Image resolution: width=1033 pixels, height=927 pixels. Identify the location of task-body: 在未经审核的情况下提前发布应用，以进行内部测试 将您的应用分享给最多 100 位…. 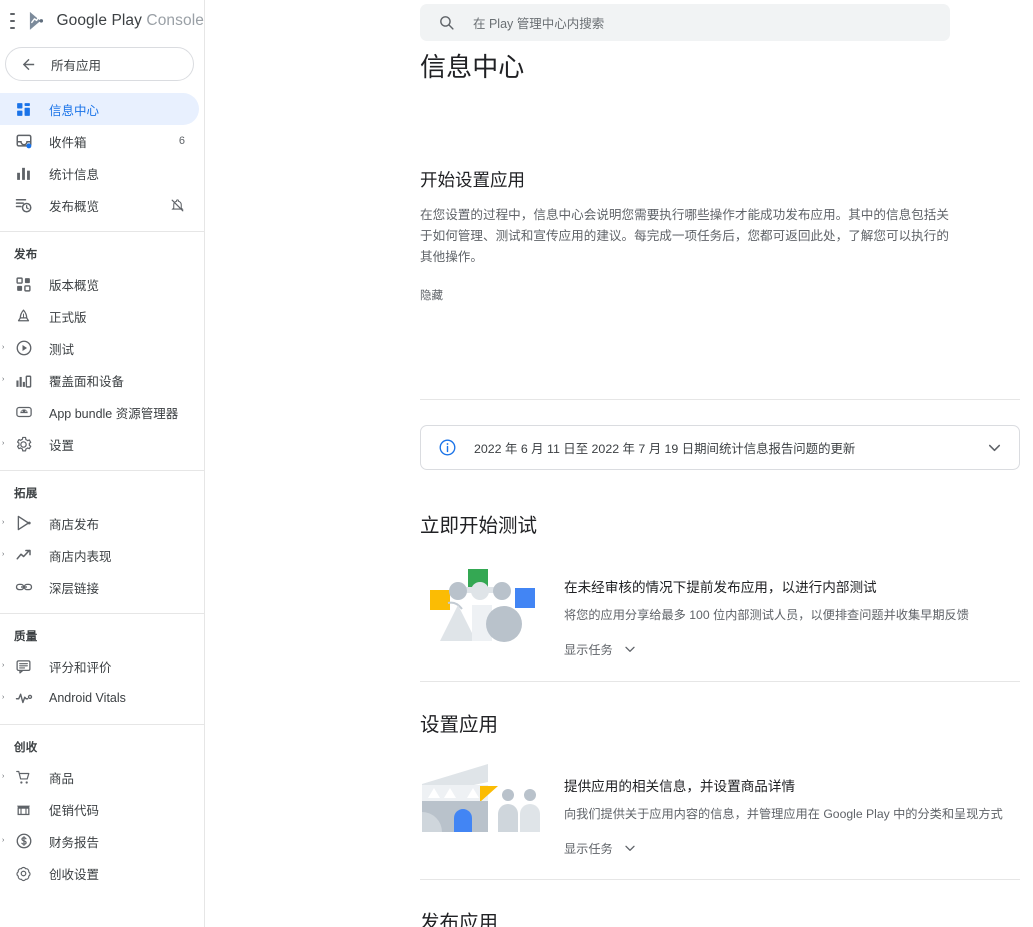
(766, 611).